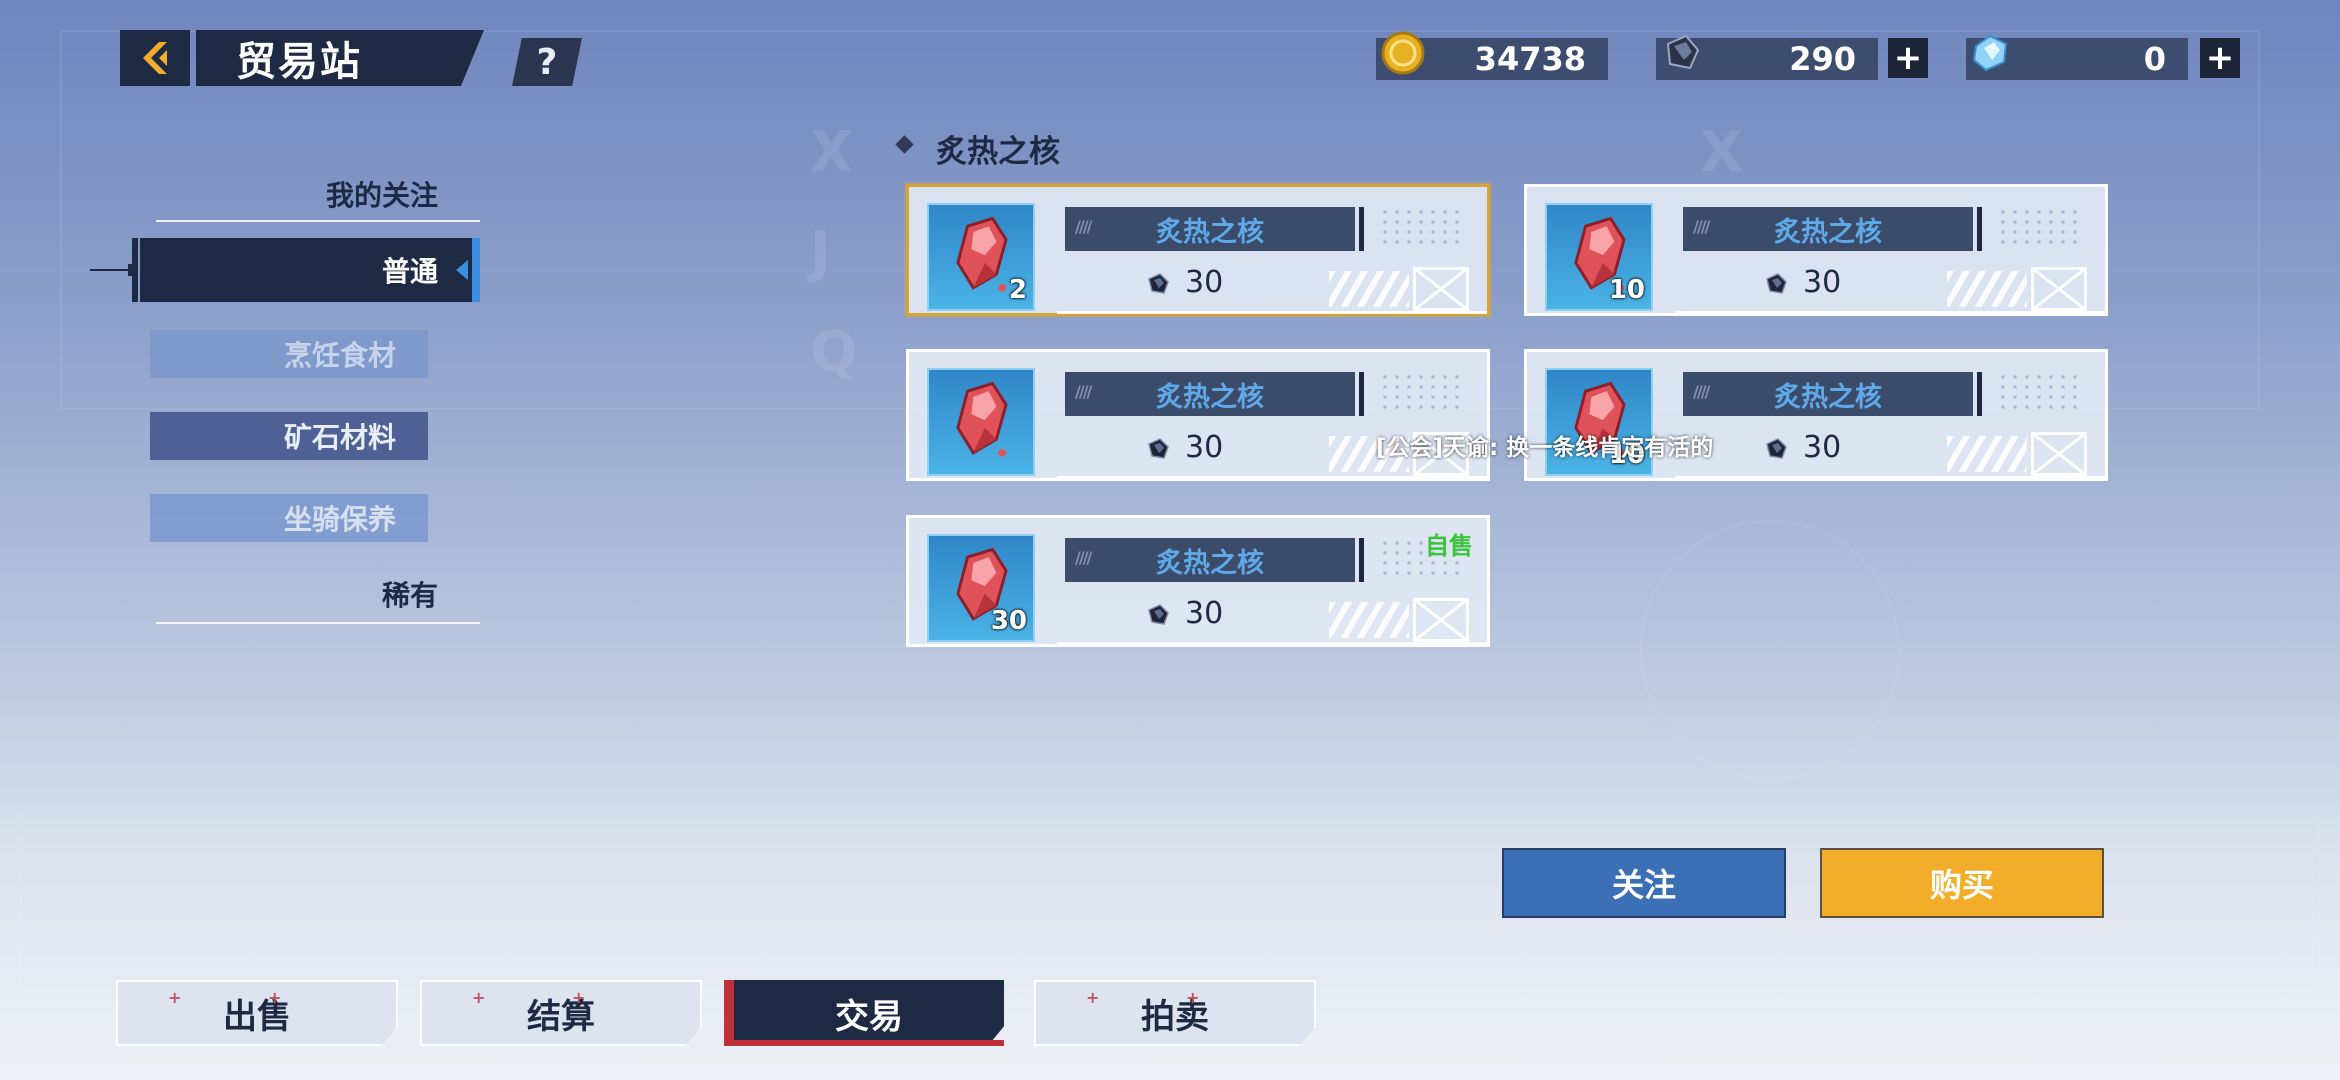  Describe the element at coordinates (869, 1043) in the screenshot. I see `active-tab-underline` at that location.